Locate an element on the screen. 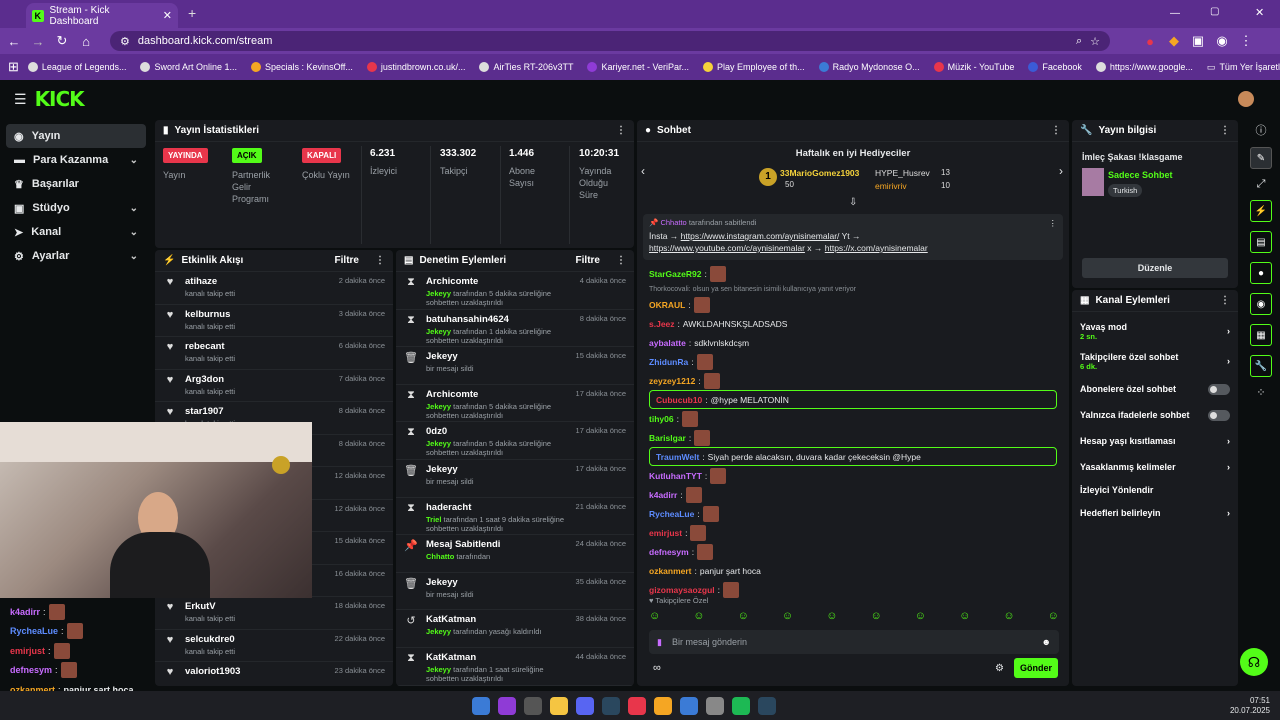 The height and width of the screenshot is (720, 1280). chat-message: defnesym: is located at coordinates (853, 551).